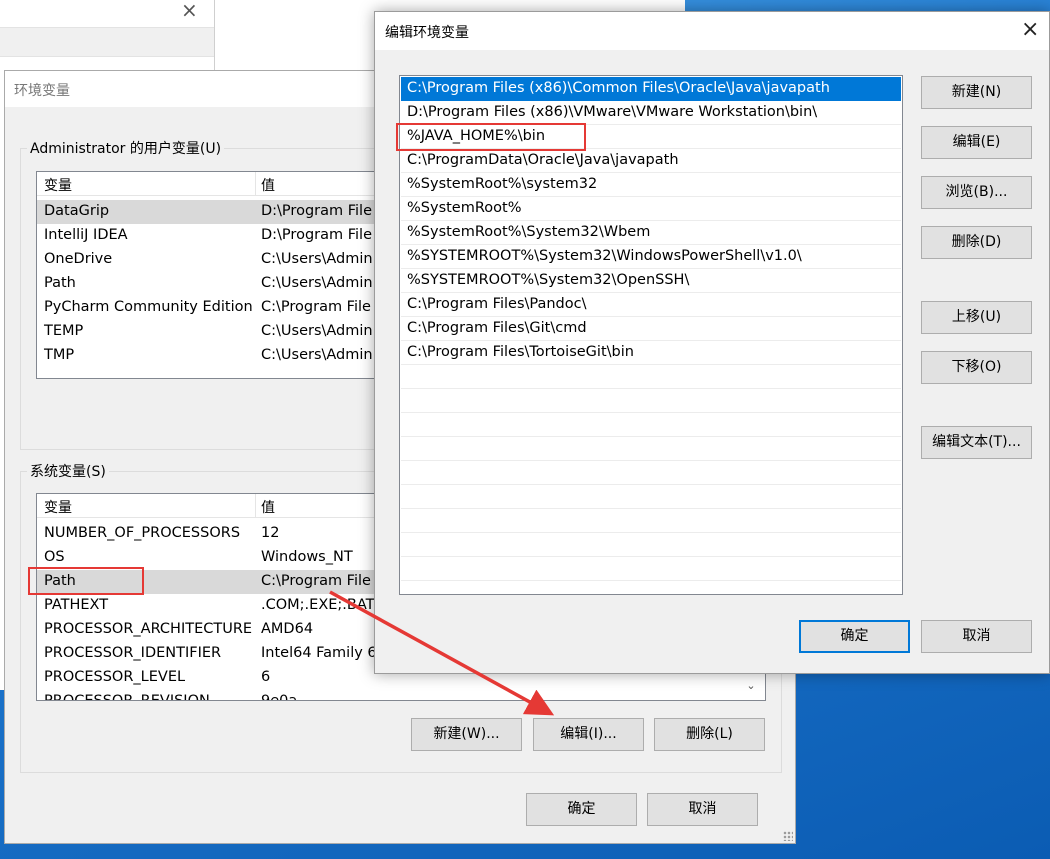 Image resolution: width=1050 pixels, height=859 pixels. What do you see at coordinates (42, 91) in the screenshot?
I see `dialog-title: 环境变量` at bounding box center [42, 91].